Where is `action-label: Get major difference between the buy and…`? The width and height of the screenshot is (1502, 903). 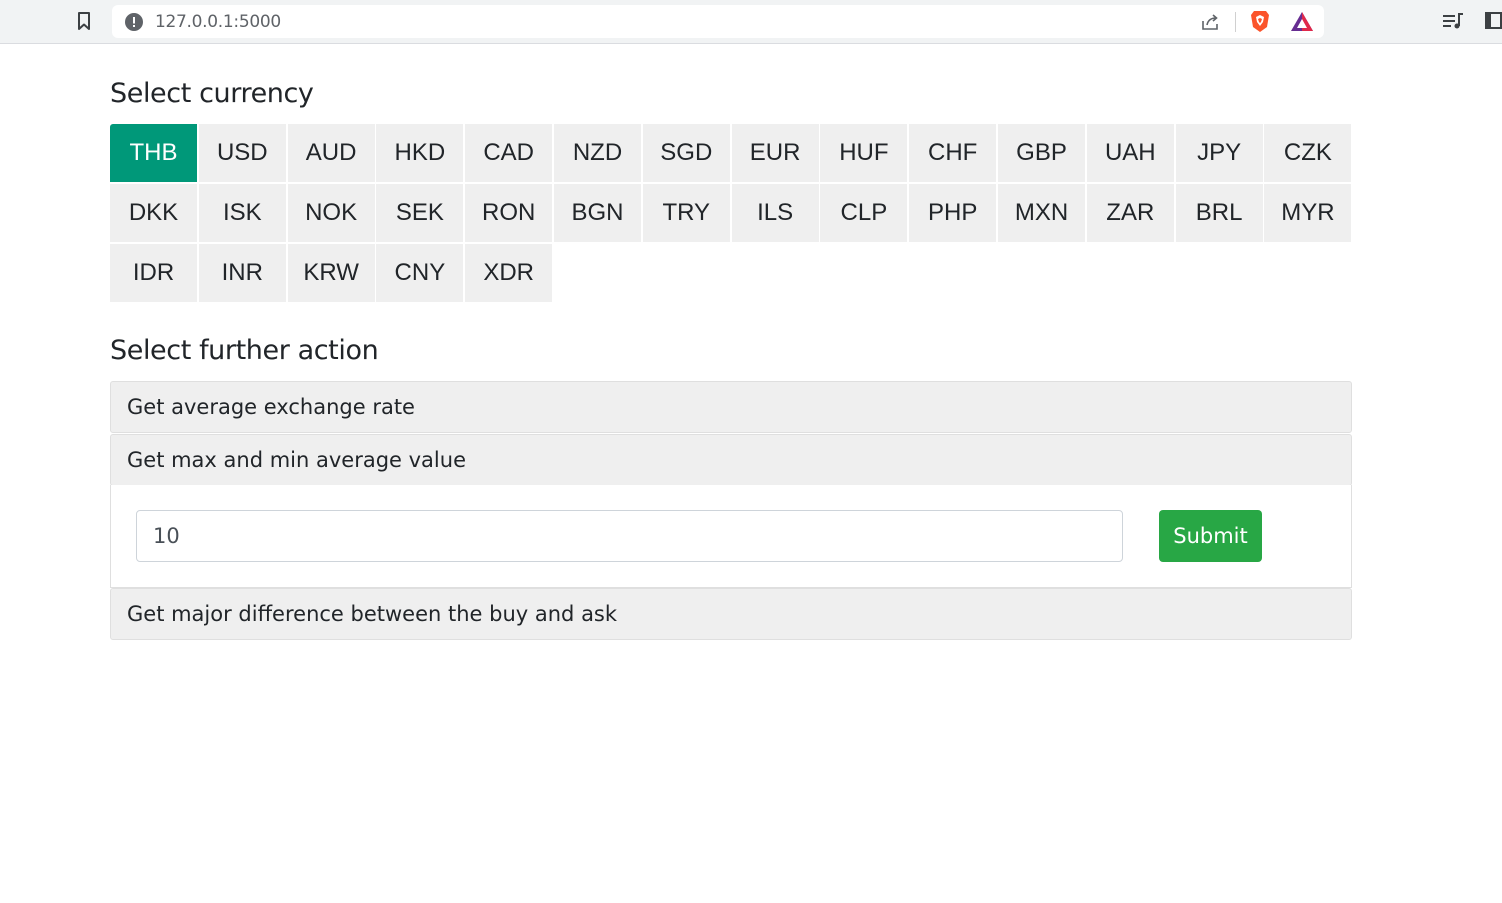 action-label: Get major difference between the buy and… is located at coordinates (372, 614).